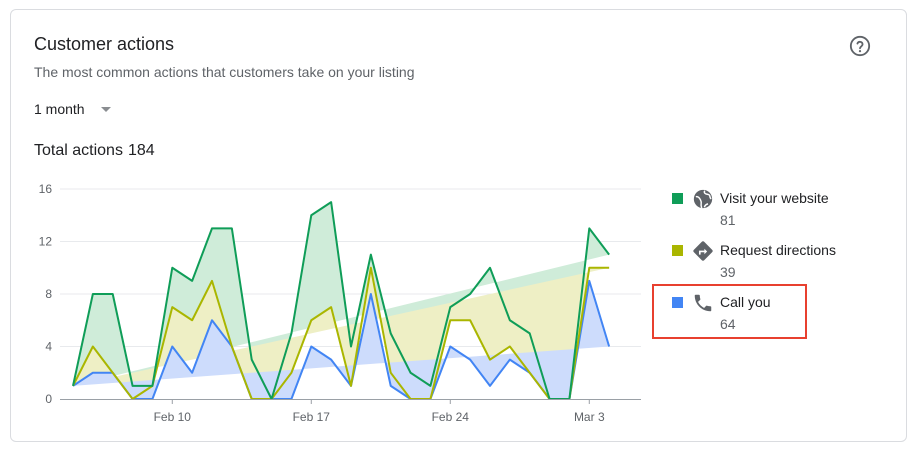  I want to click on x-tick-label: Mar 3, so click(589, 417).